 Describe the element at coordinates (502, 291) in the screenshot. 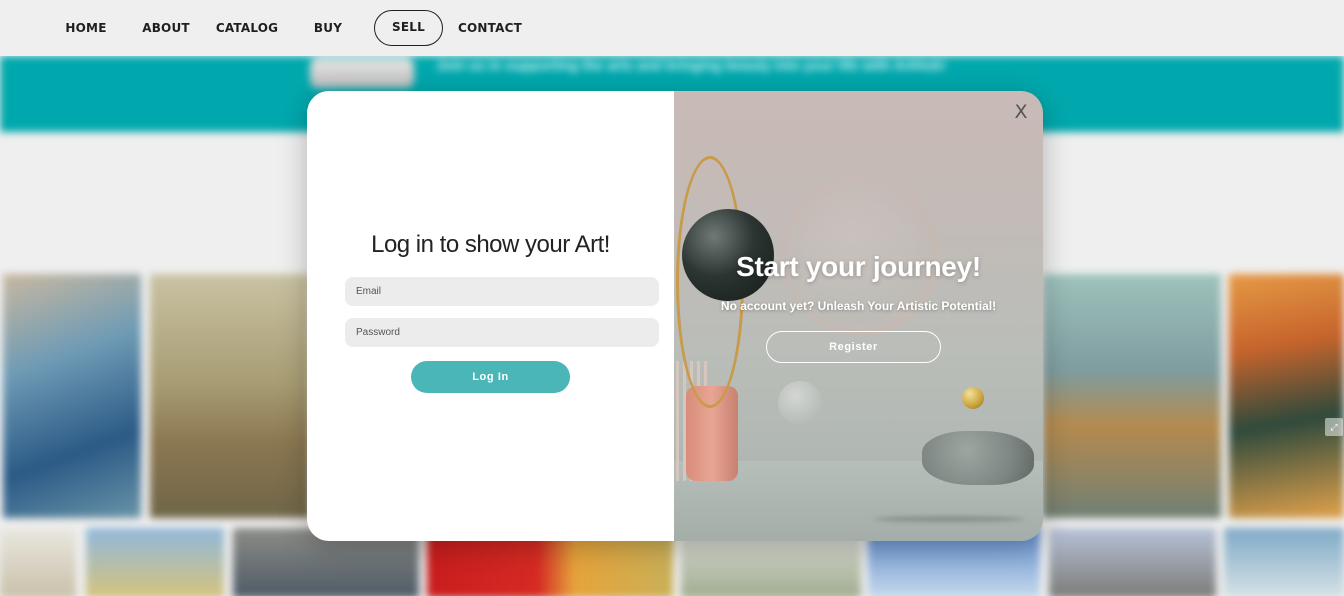

I see `email-field` at that location.